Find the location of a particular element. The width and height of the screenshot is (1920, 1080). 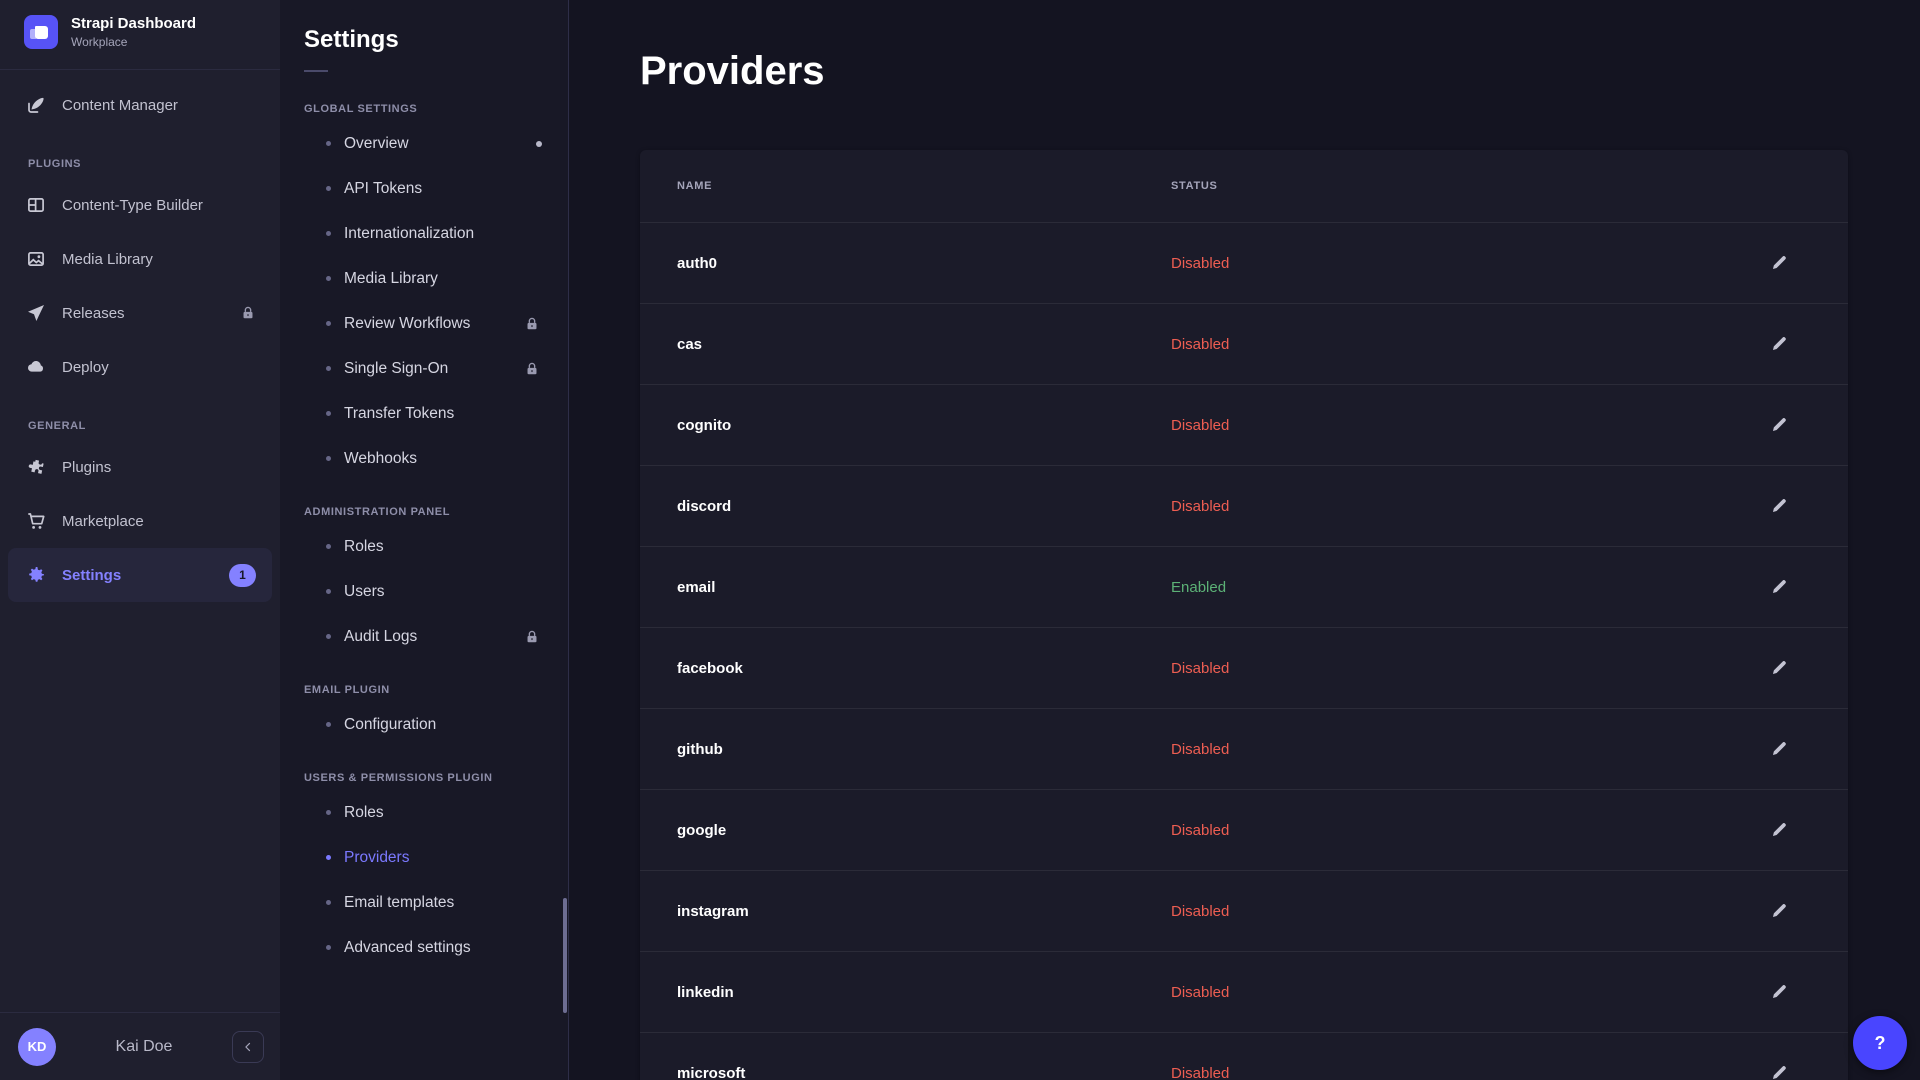

subnav-item-audit-logs: Audit Logs is located at coordinates (424, 636).